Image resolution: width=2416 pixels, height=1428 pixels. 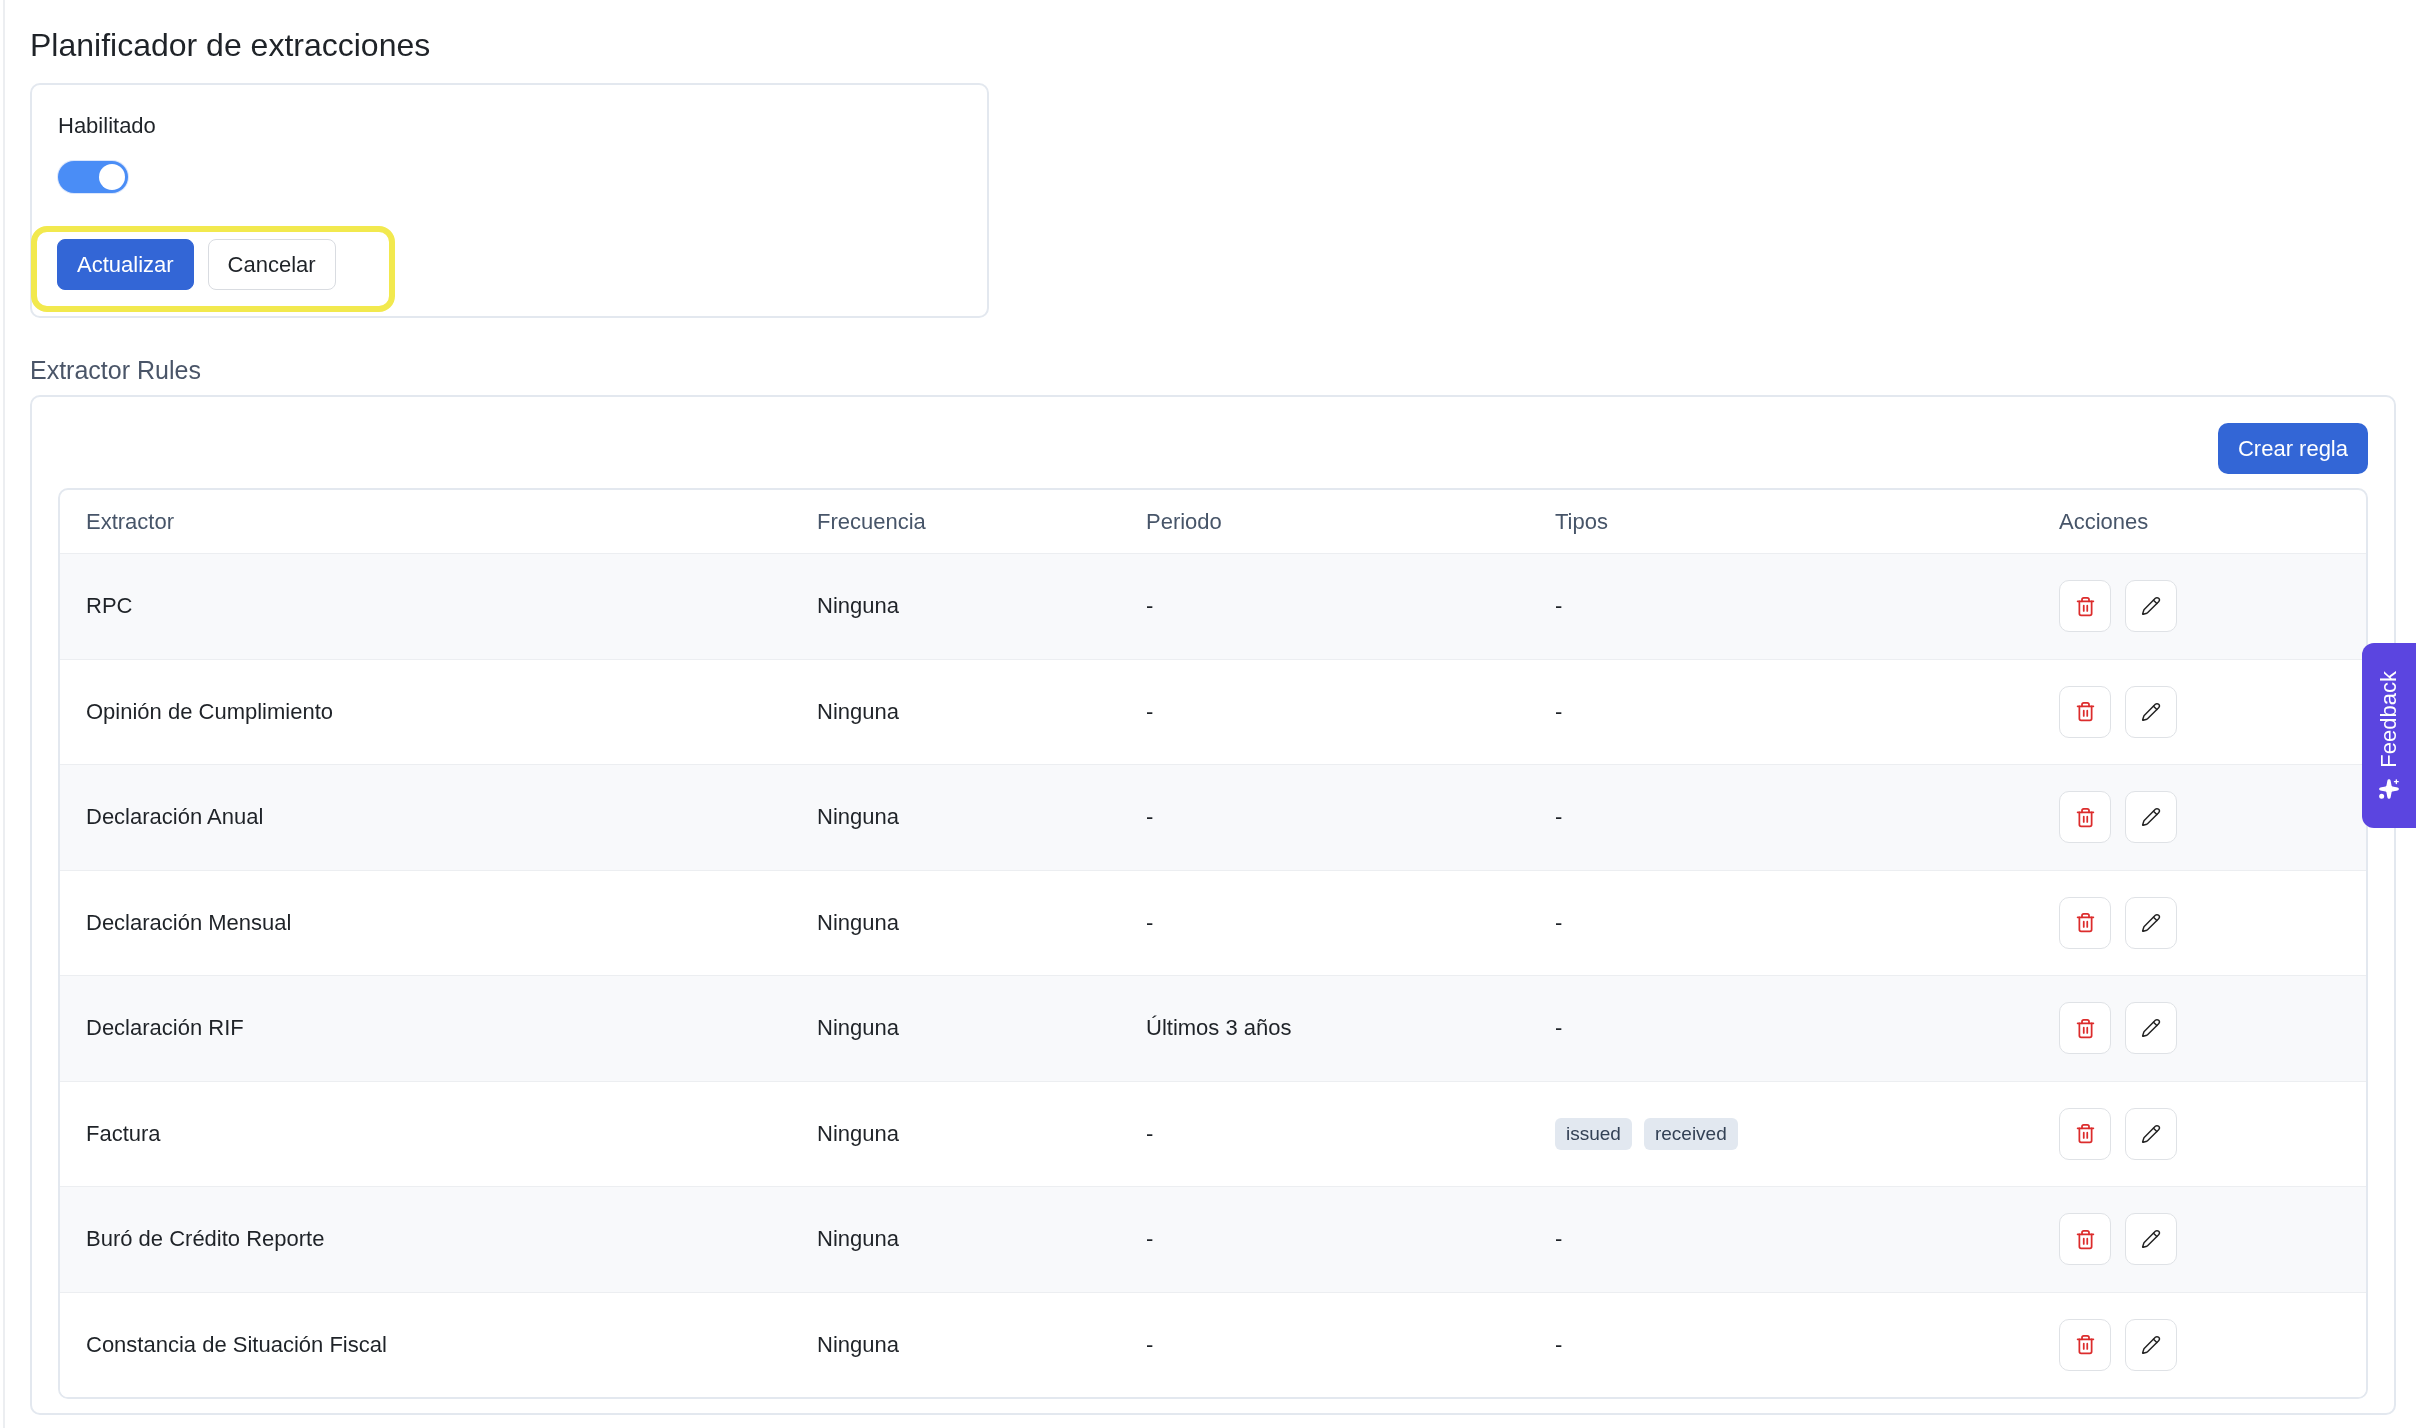 I want to click on table-cell: Buró de Crédito Reporte, so click(x=205, y=1239).